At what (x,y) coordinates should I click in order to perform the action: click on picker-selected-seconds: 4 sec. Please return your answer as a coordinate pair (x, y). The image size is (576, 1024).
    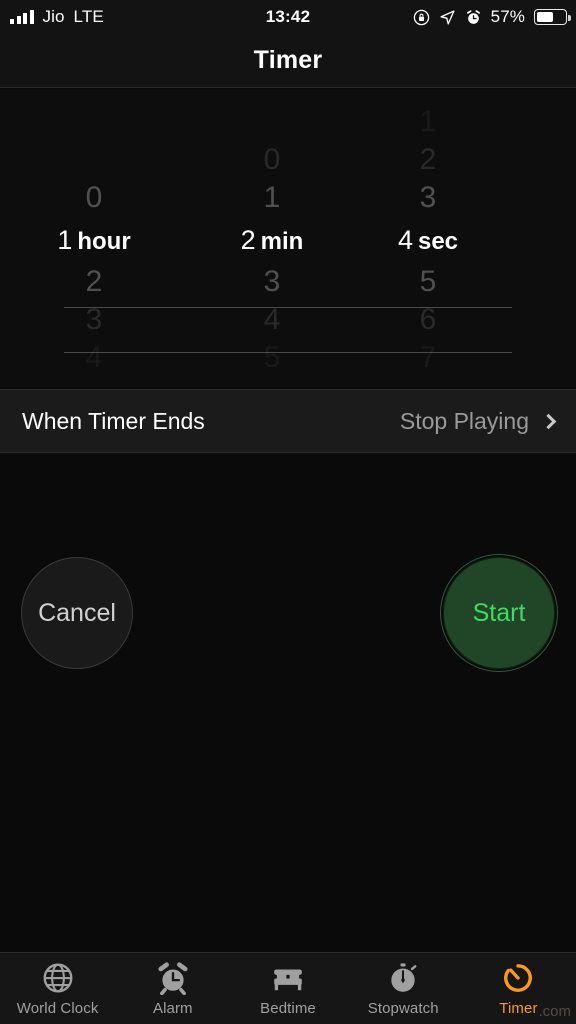
    Looking at the image, I should click on (430, 240).